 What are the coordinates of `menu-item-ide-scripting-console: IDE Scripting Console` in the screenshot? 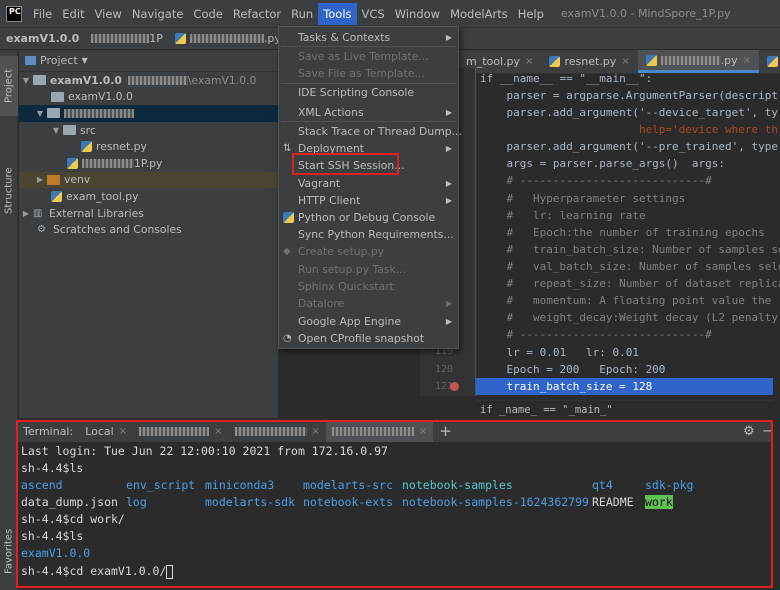 It's located at (368, 92).